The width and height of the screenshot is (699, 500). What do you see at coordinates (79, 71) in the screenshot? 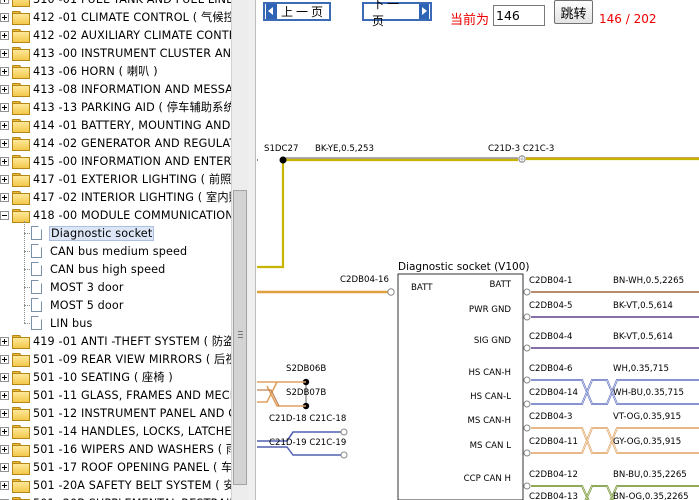
I see `tree-folder-item: 413 -06 HORN ( 喇叭 )` at bounding box center [79, 71].